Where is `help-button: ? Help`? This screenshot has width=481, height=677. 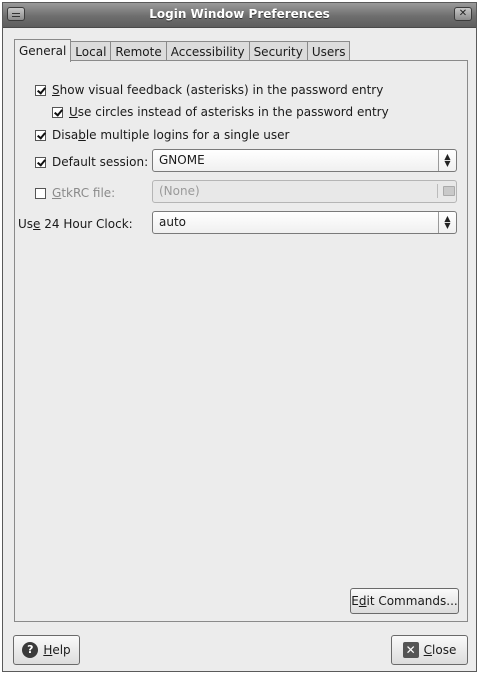 help-button: ? Help is located at coordinates (46, 650).